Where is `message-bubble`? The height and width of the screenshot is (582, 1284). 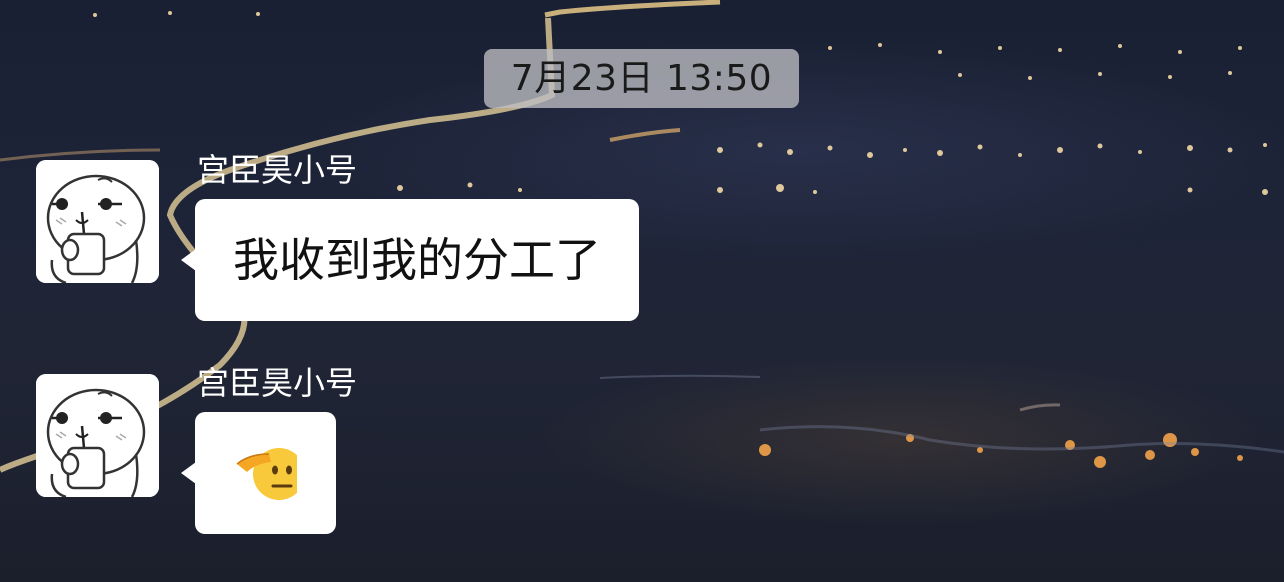 message-bubble is located at coordinates (258, 473).